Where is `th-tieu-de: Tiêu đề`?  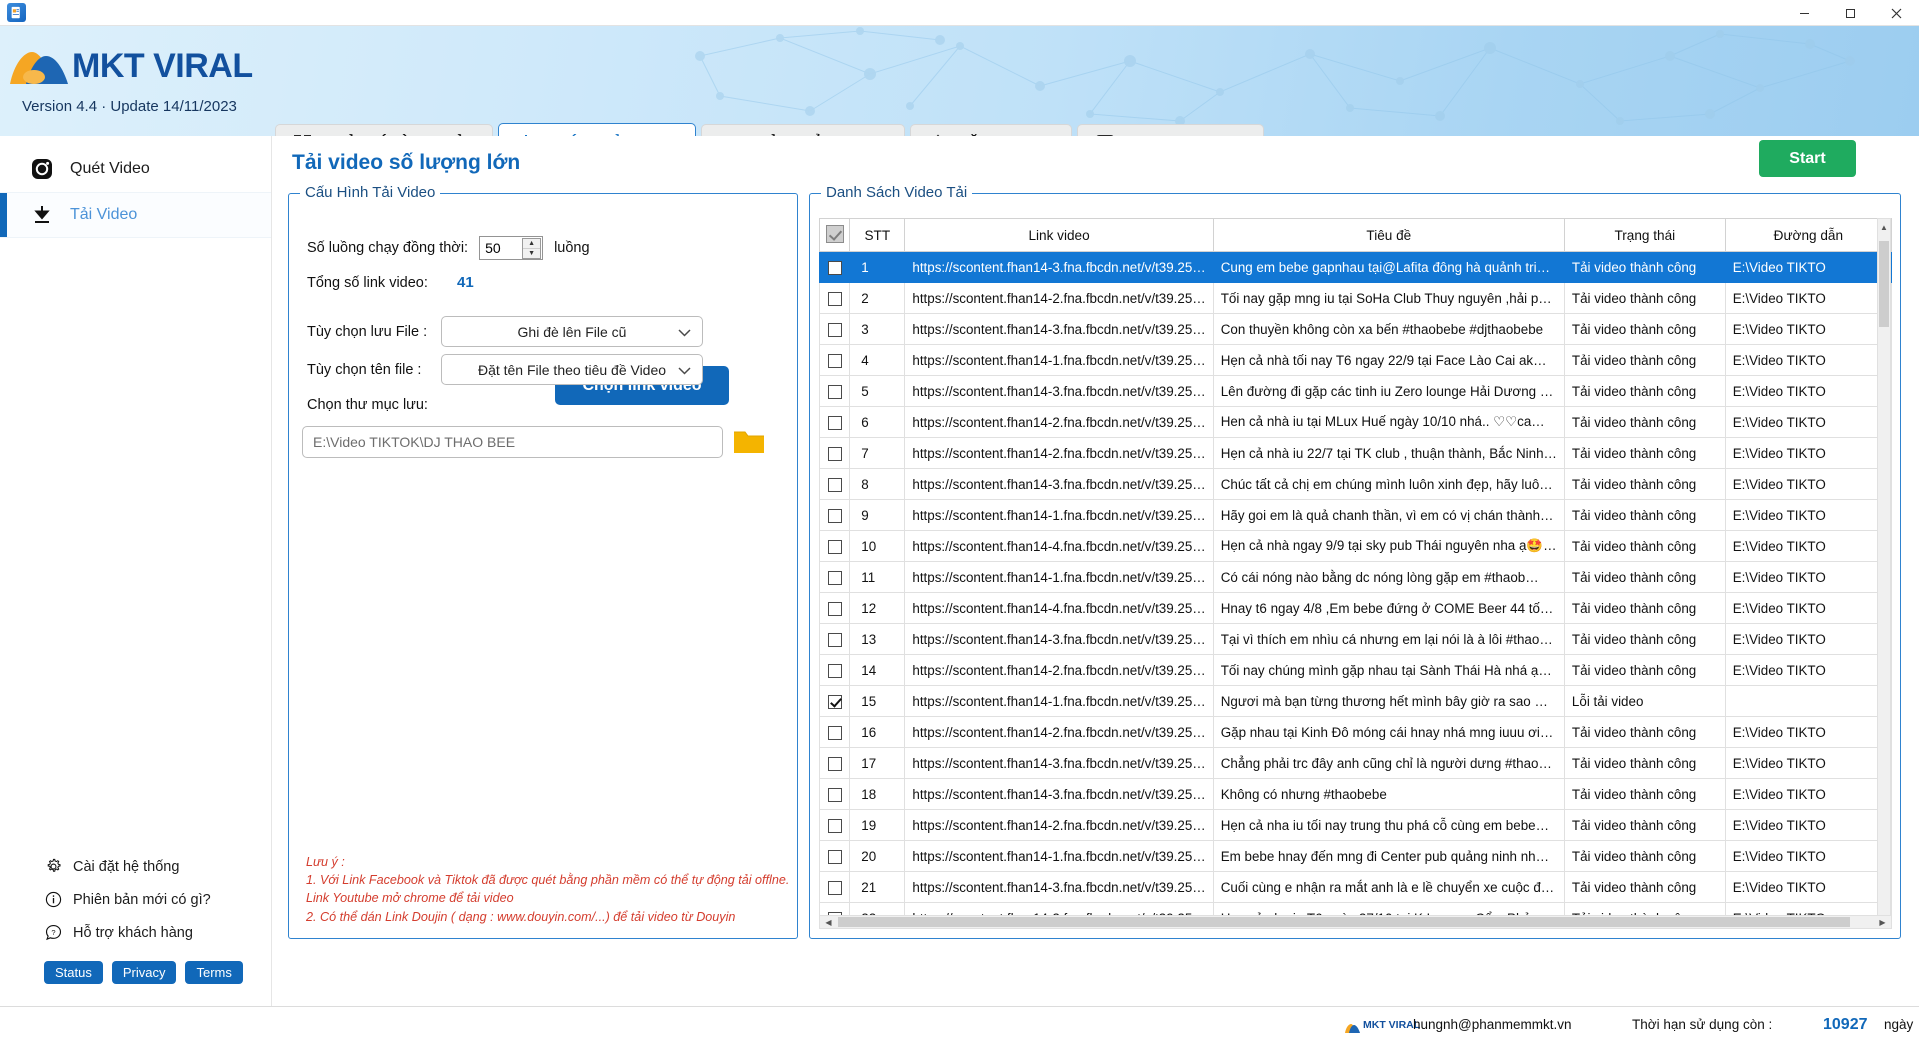 th-tieu-de: Tiêu đề is located at coordinates (1388, 235).